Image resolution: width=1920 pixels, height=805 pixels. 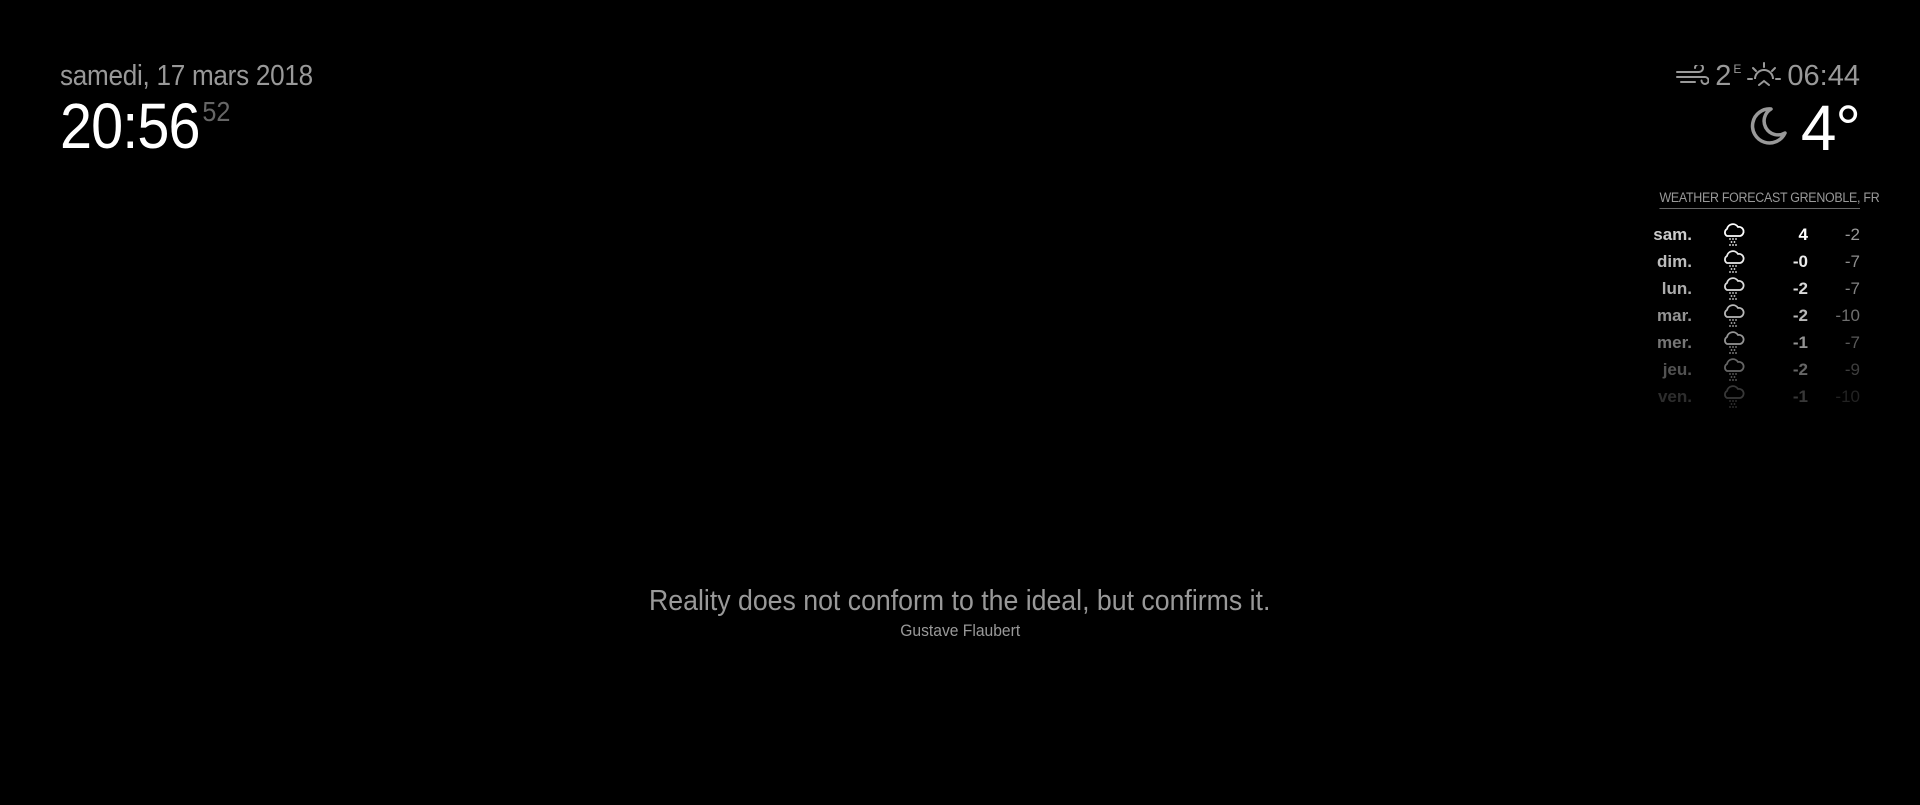 I want to click on forecast-day: jeu., so click(x=1677, y=369).